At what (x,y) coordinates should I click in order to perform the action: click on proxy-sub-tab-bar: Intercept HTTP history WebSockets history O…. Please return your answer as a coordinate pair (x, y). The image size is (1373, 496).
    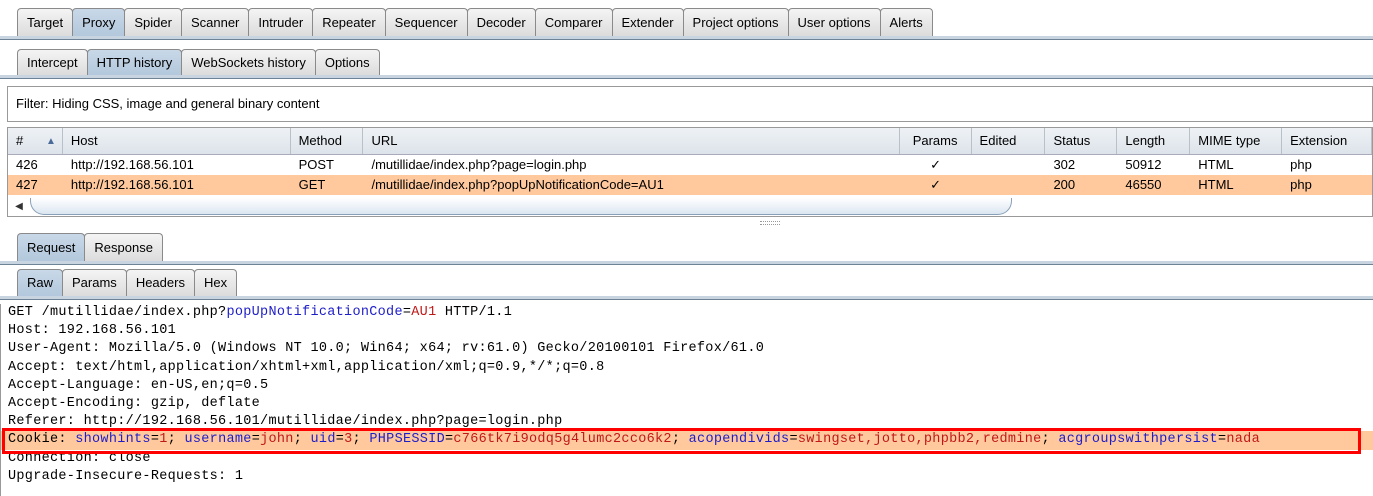
    Looking at the image, I should click on (686, 62).